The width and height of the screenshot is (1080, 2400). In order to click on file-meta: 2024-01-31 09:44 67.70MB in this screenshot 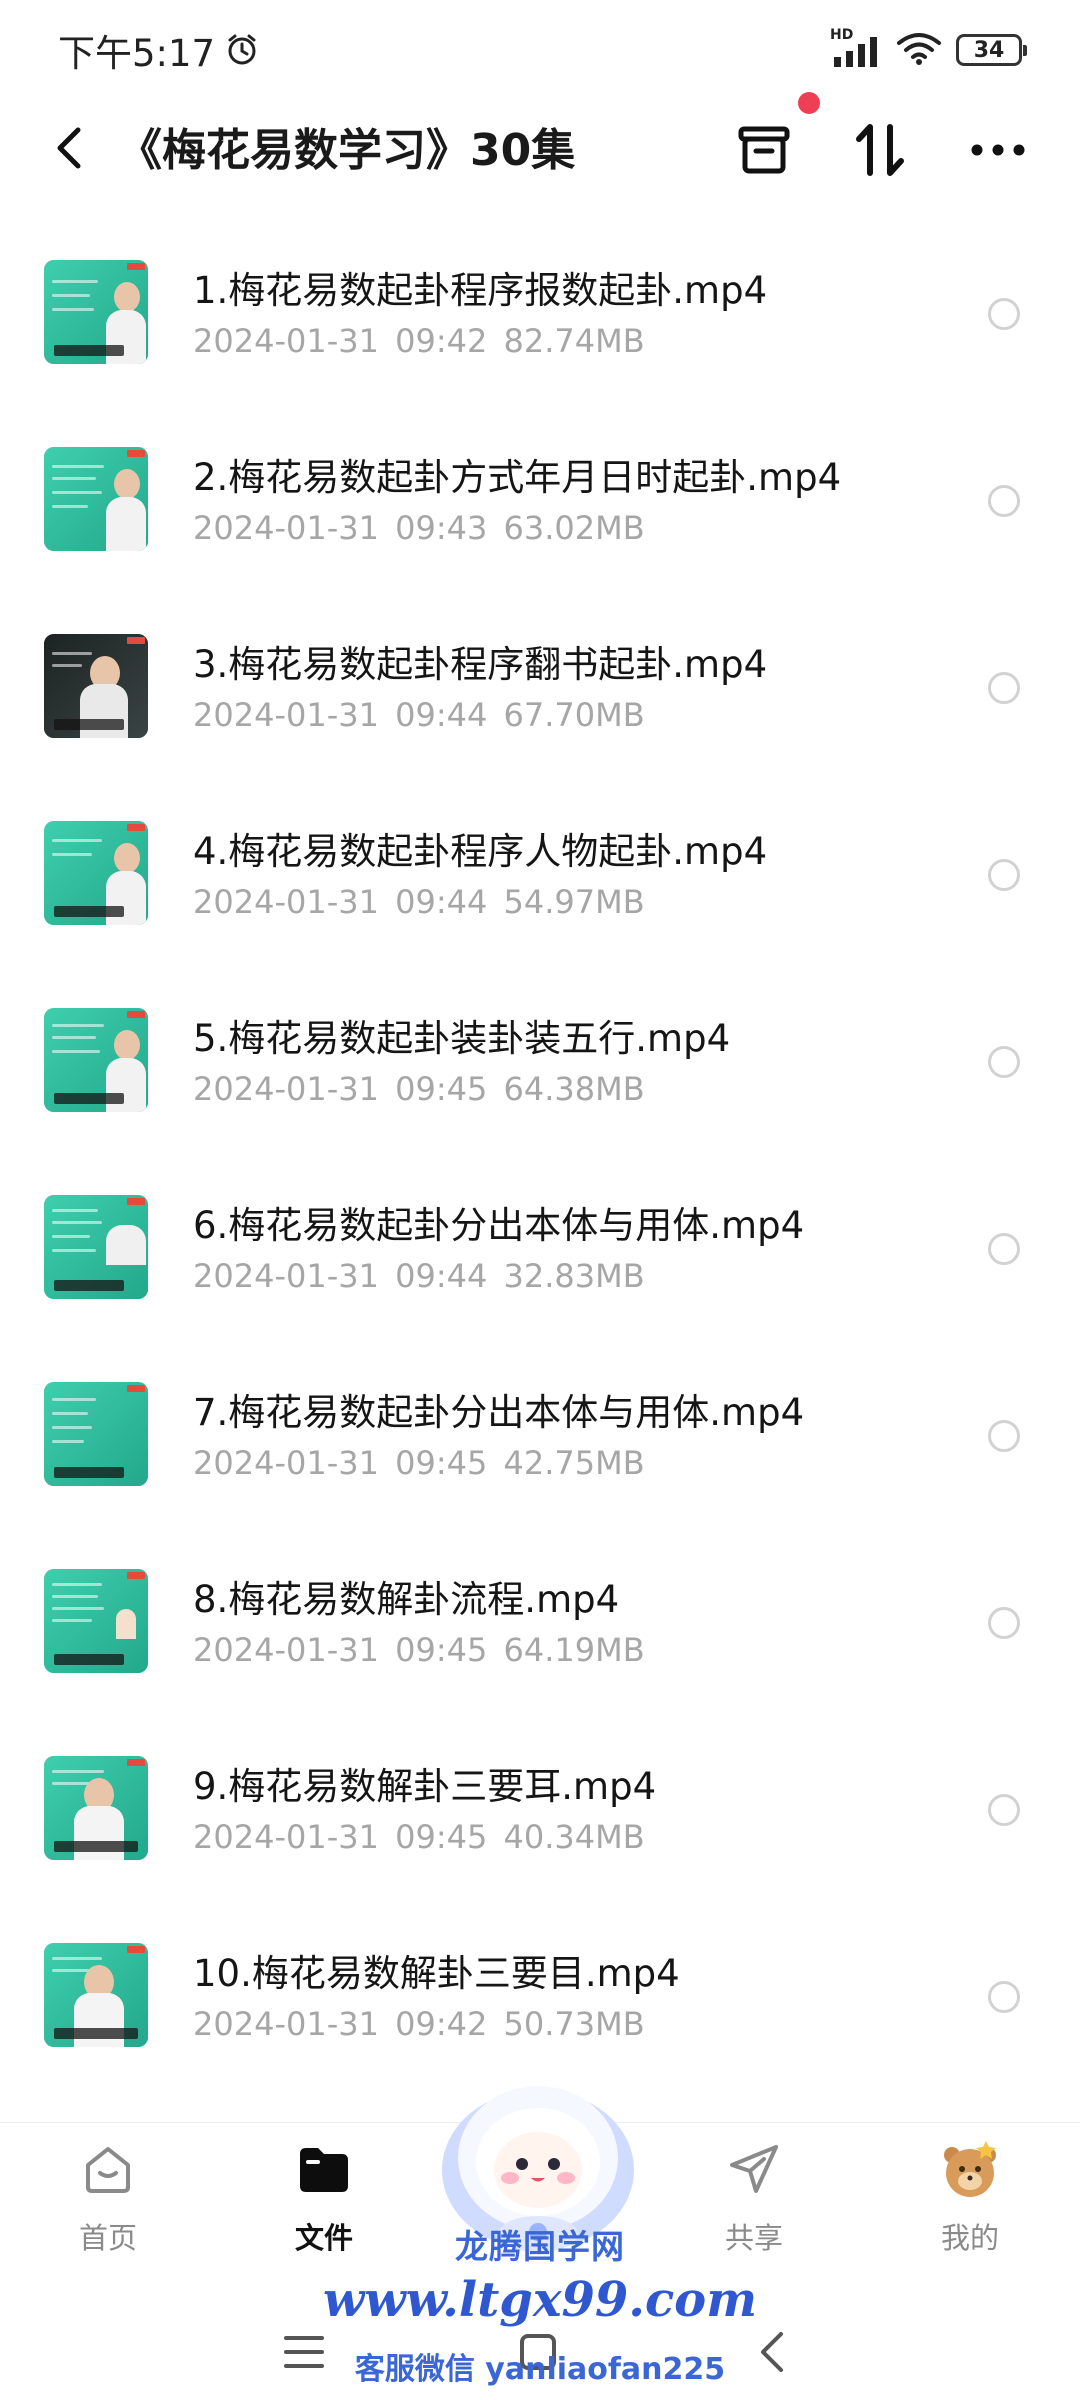, I will do `click(419, 715)`.